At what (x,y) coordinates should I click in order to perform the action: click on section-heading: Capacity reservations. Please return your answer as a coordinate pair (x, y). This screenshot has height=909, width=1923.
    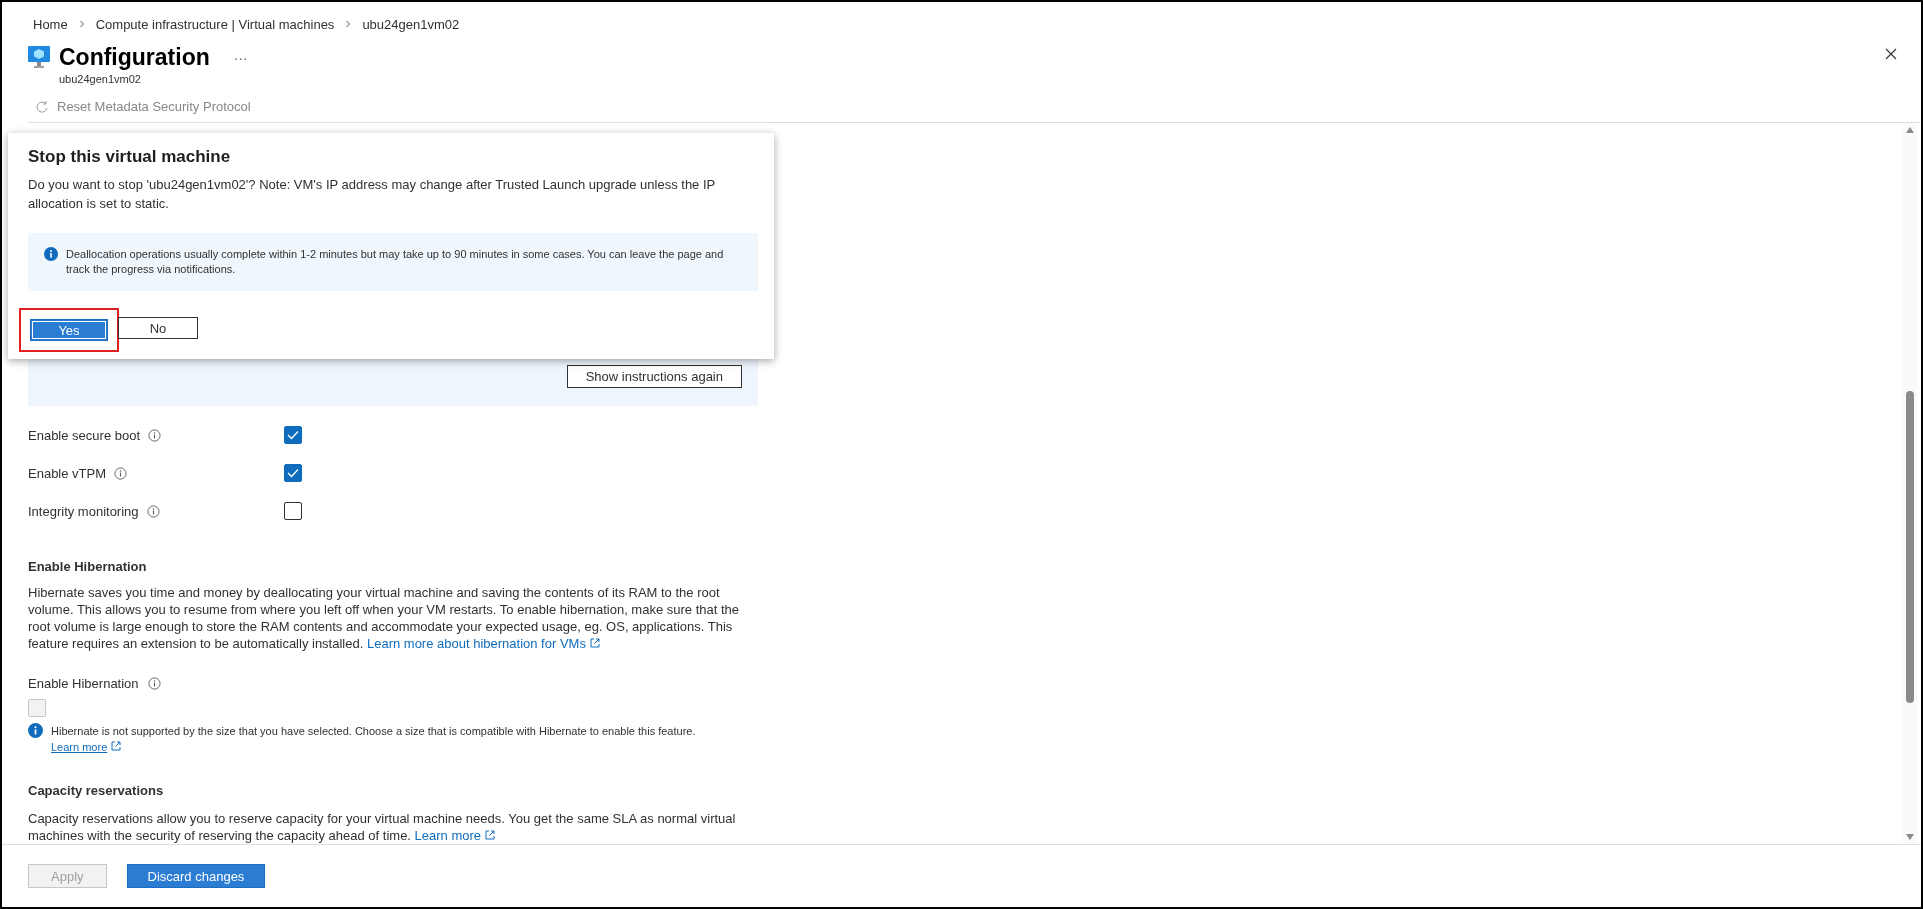
    Looking at the image, I should click on (96, 790).